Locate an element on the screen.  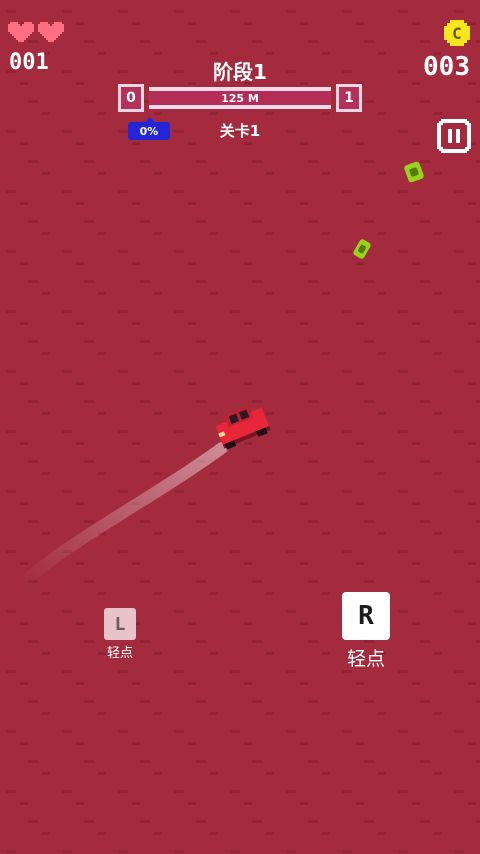
stage-progress: 0 125 M 1 is located at coordinates (240, 99).